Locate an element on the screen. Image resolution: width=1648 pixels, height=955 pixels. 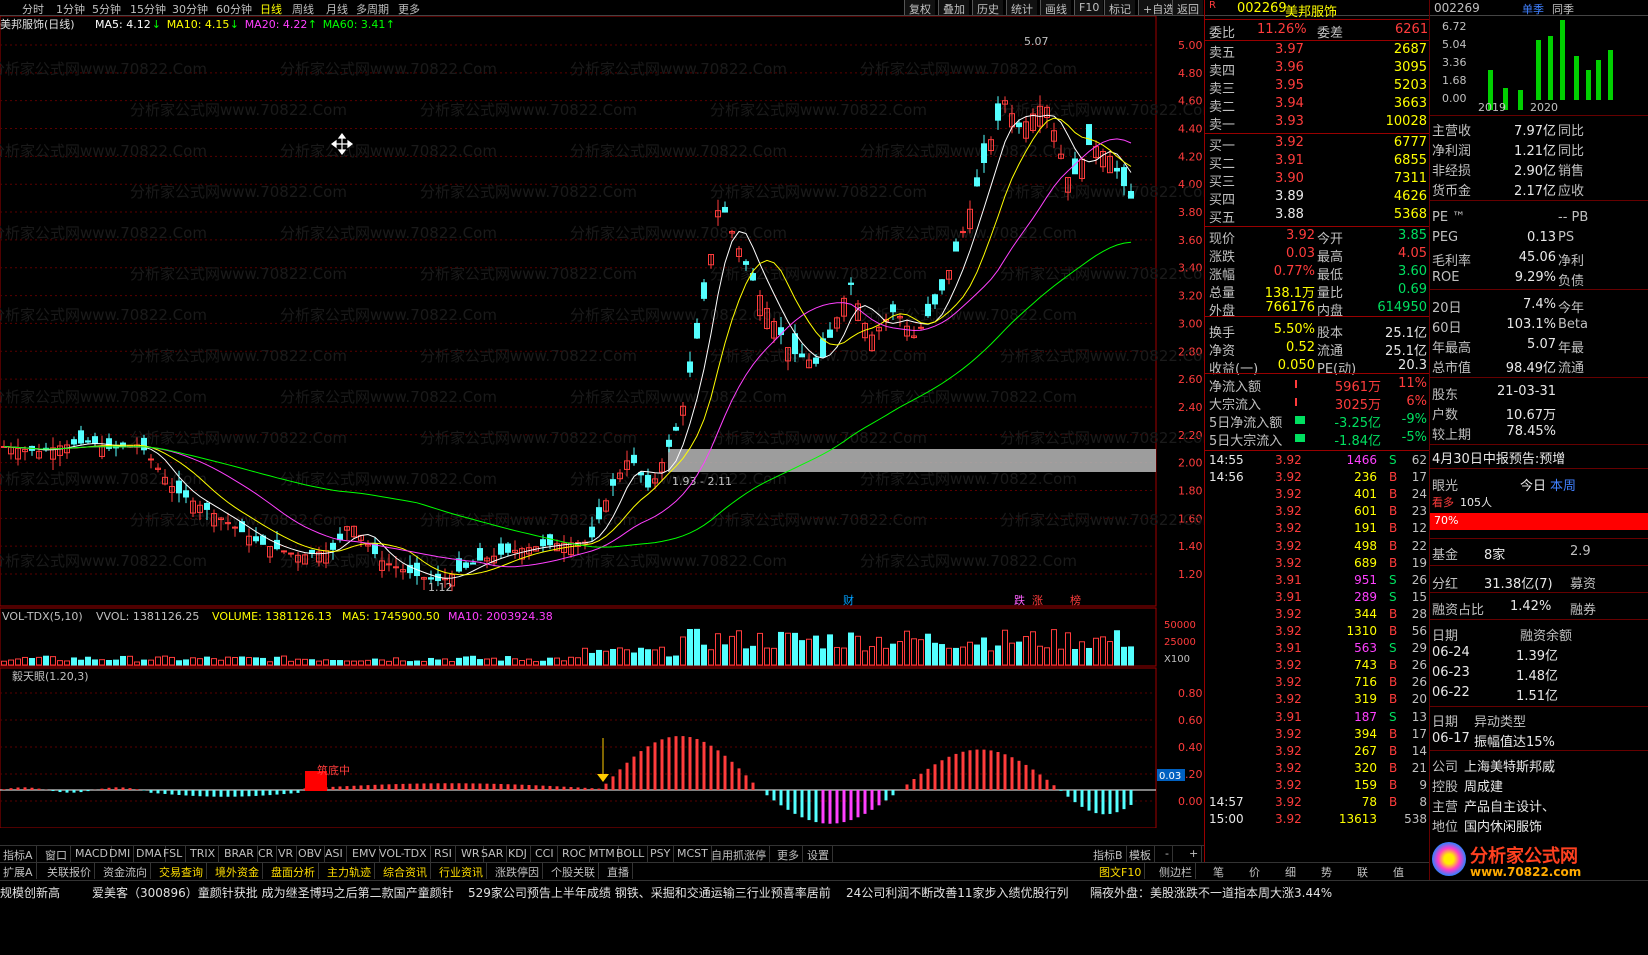
period-tab-1: 1分钟 is located at coordinates (70, 9).